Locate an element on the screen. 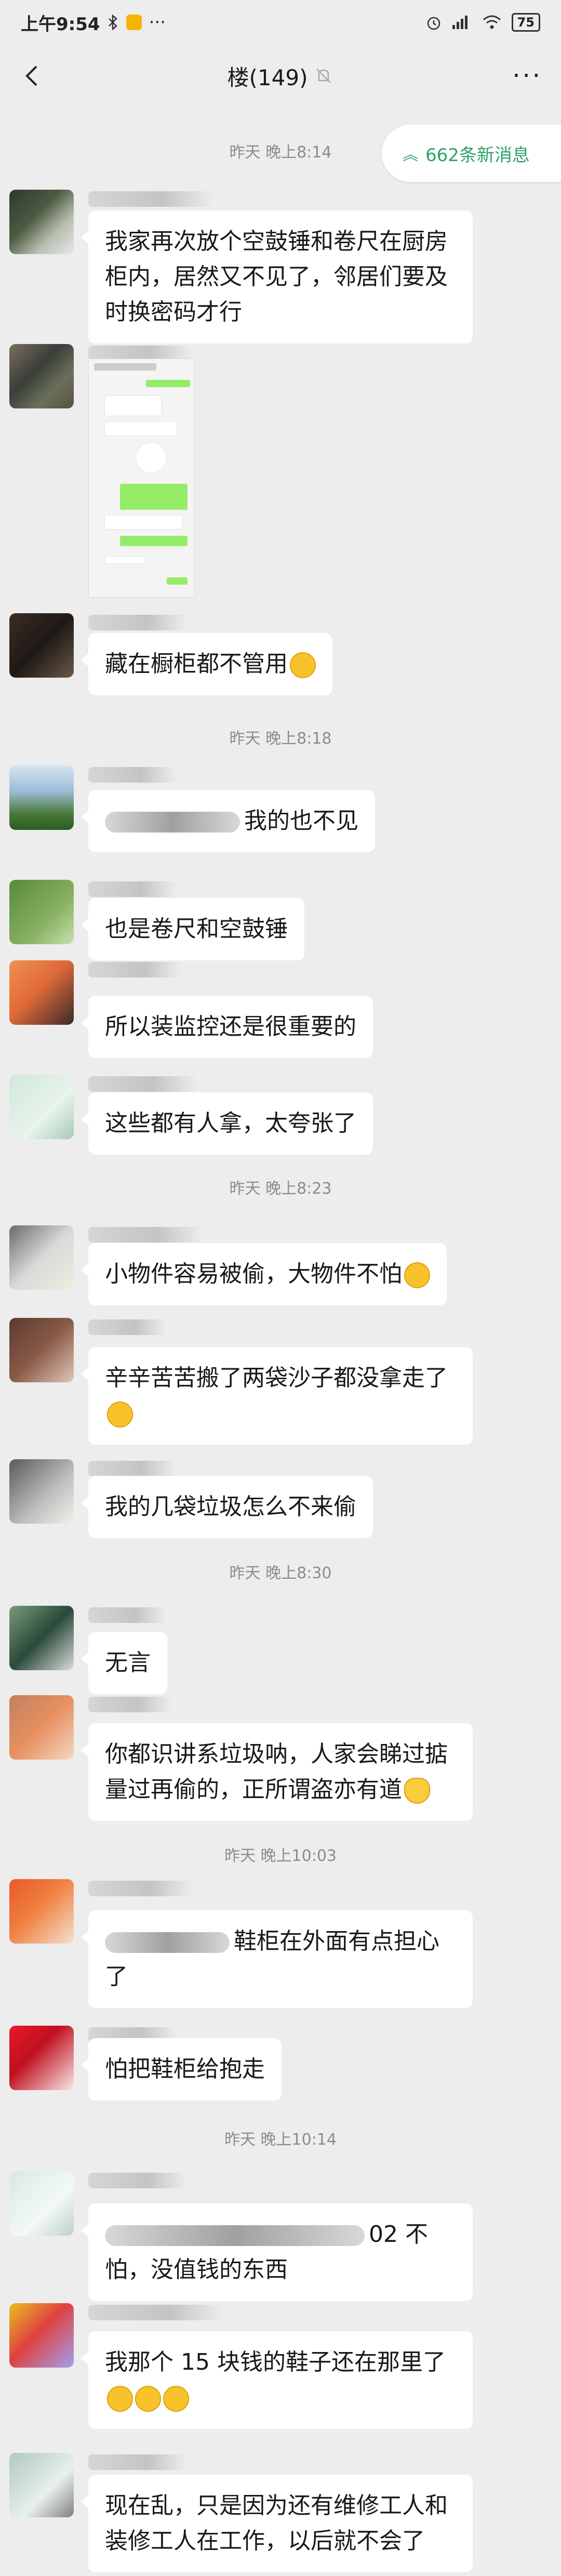  status-time: 上午9:54 is located at coordinates (61, 24).